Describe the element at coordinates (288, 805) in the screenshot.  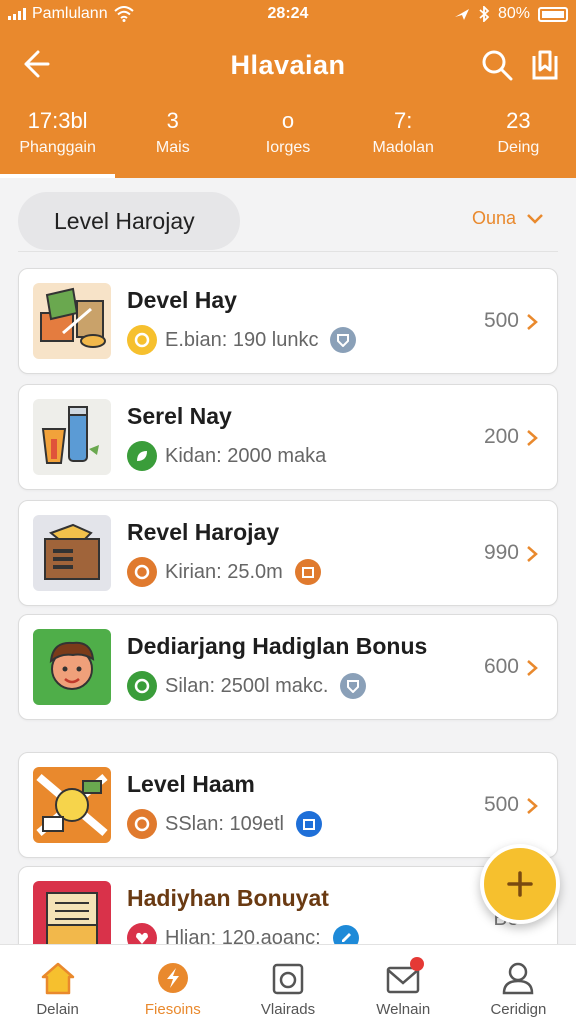
I see `list-item: Level Haam SSlan: 109etl 500` at that location.